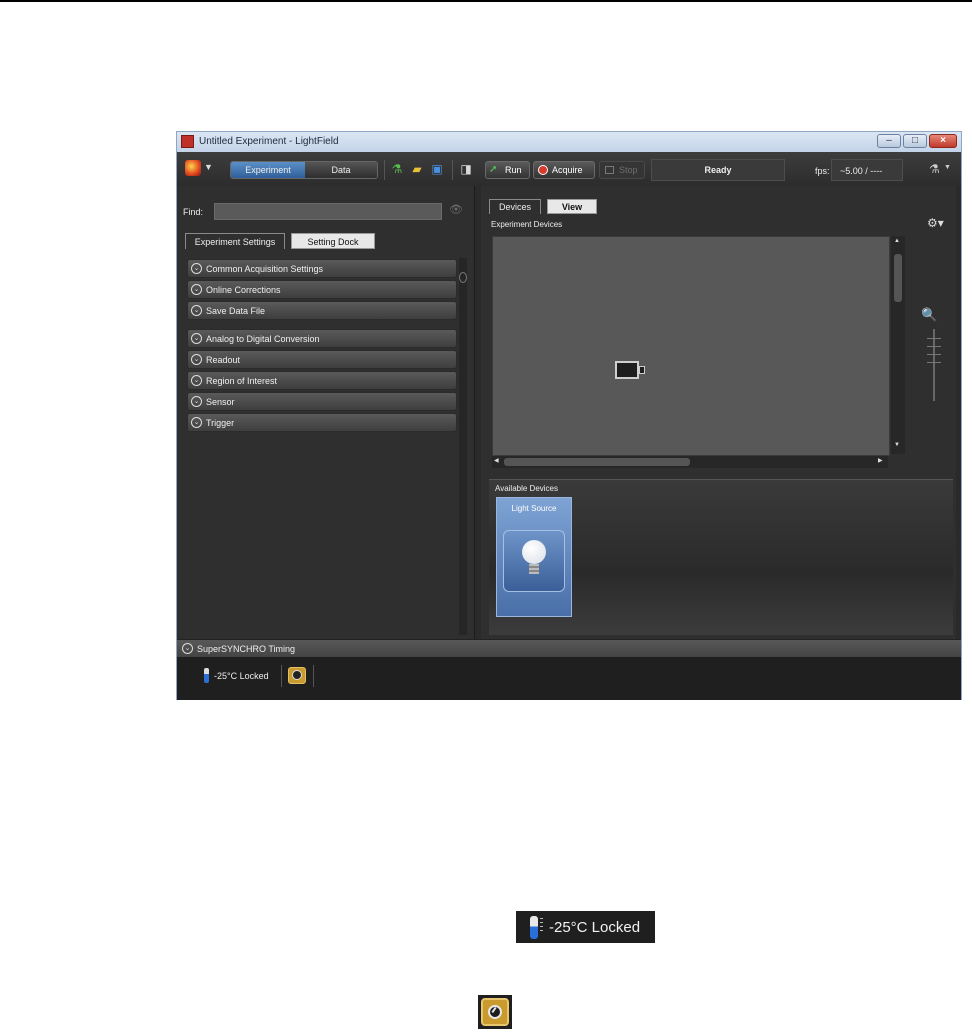 This screenshot has width=972, height=1032. What do you see at coordinates (322, 268) in the screenshot?
I see `section-common-acquisition-settings: ⌄ Common Acquisition Settings` at bounding box center [322, 268].